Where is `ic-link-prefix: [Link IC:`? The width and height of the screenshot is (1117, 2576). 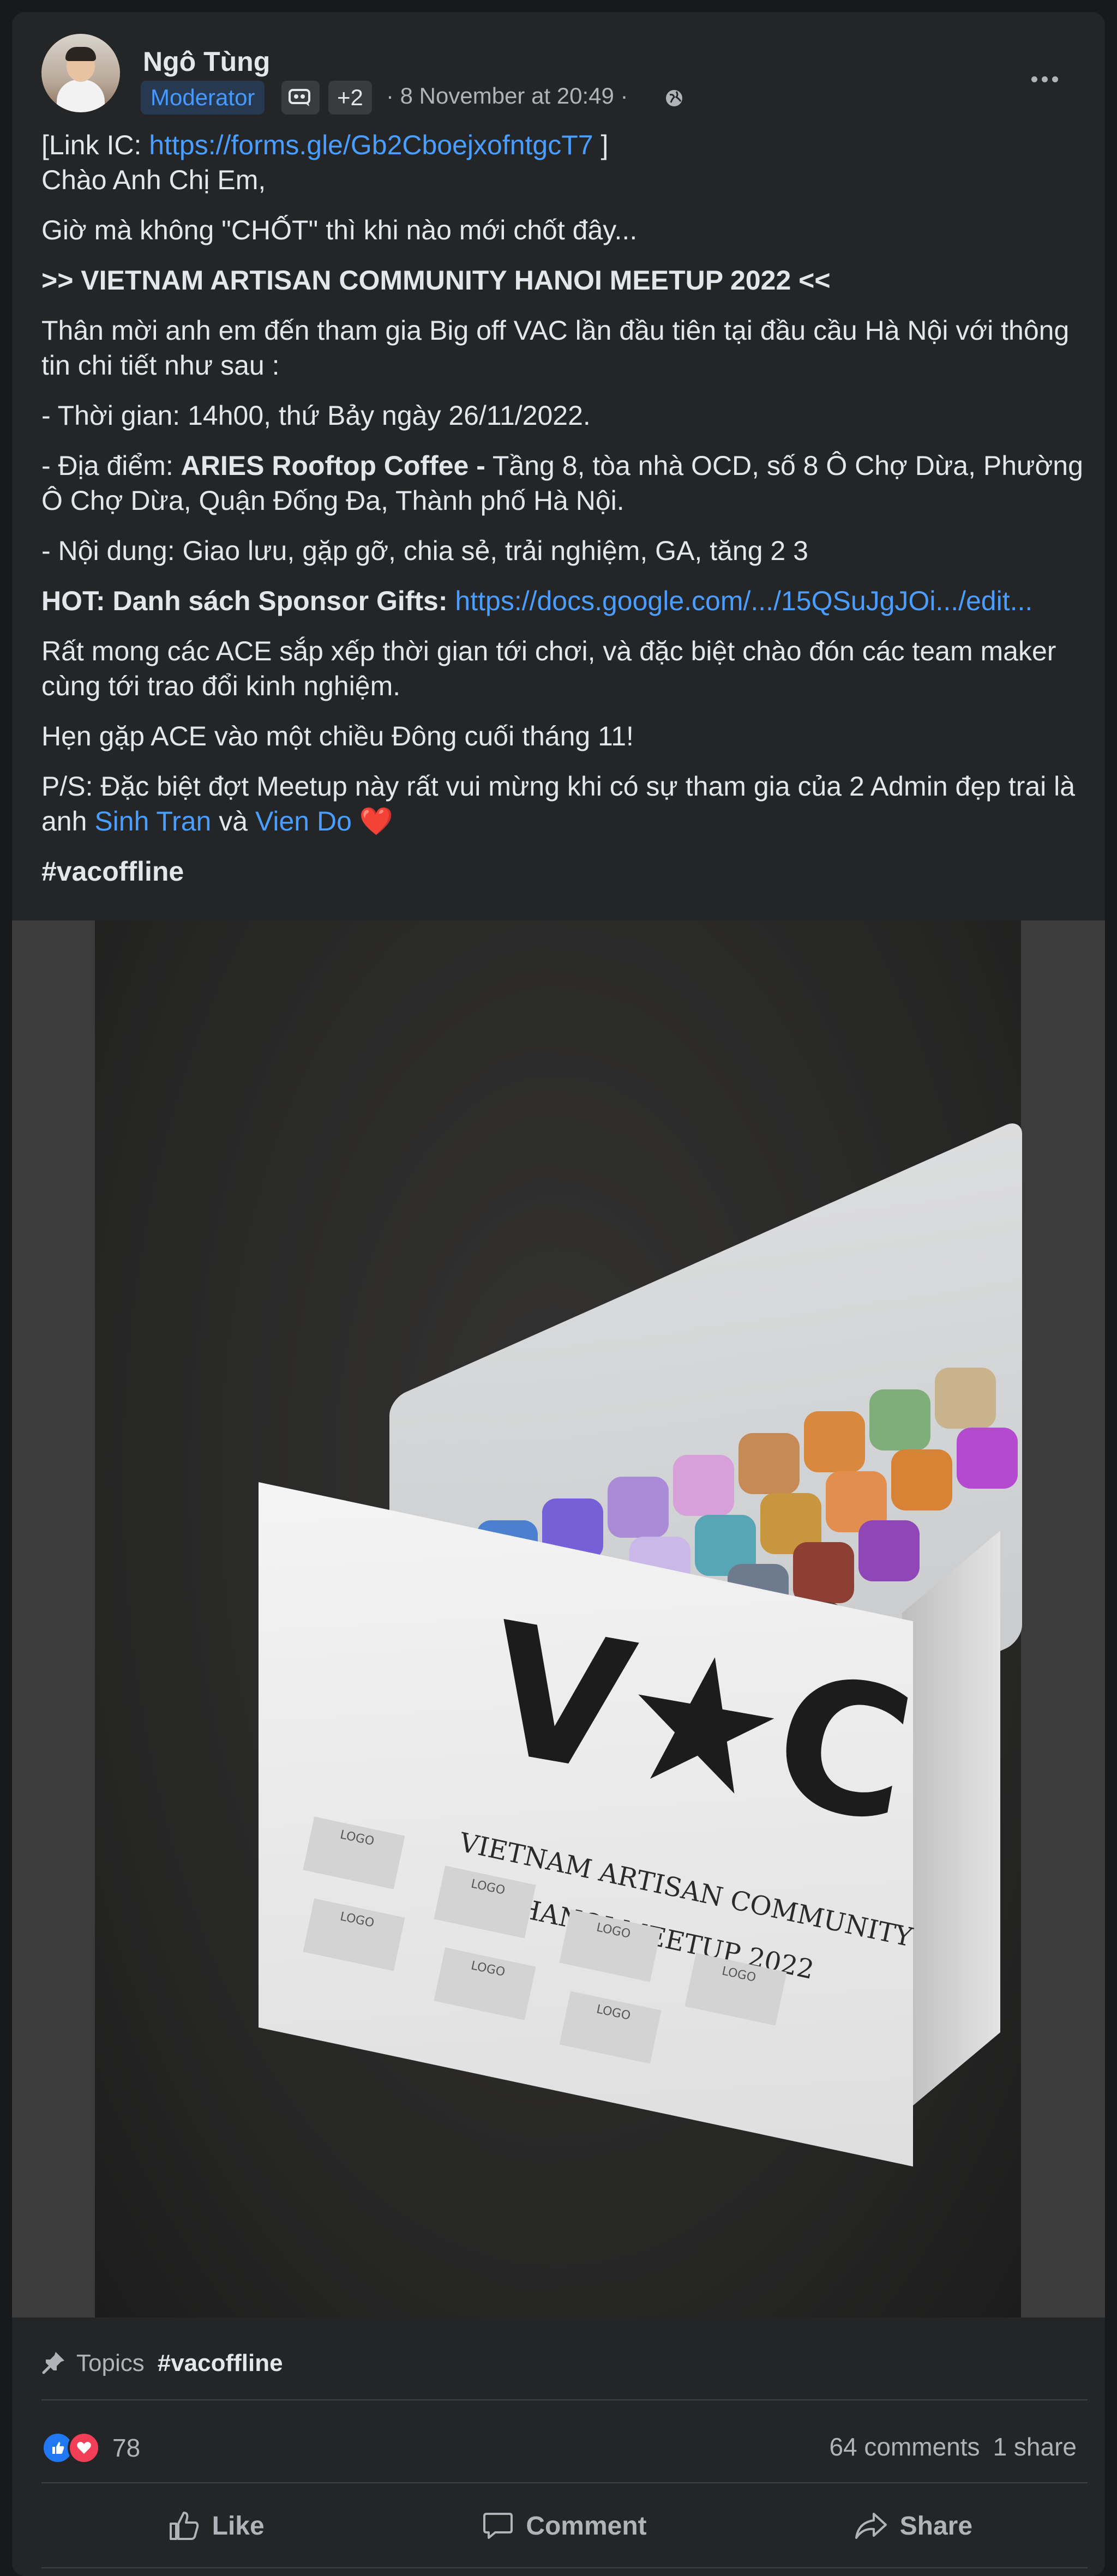
ic-link-prefix: [Link IC: is located at coordinates (95, 145).